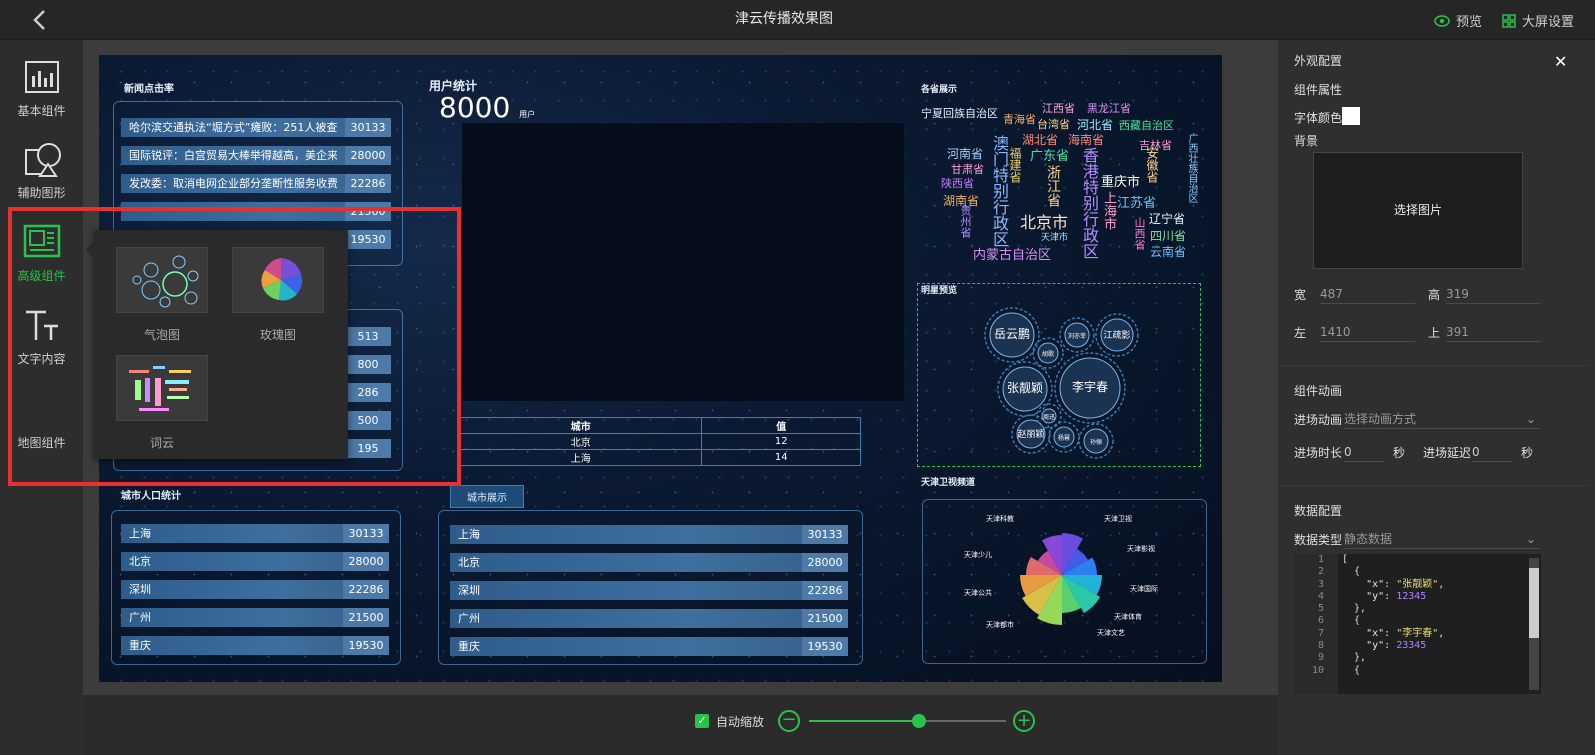 The image size is (1595, 755). I want to click on table-row: 北京 12, so click(659, 441).